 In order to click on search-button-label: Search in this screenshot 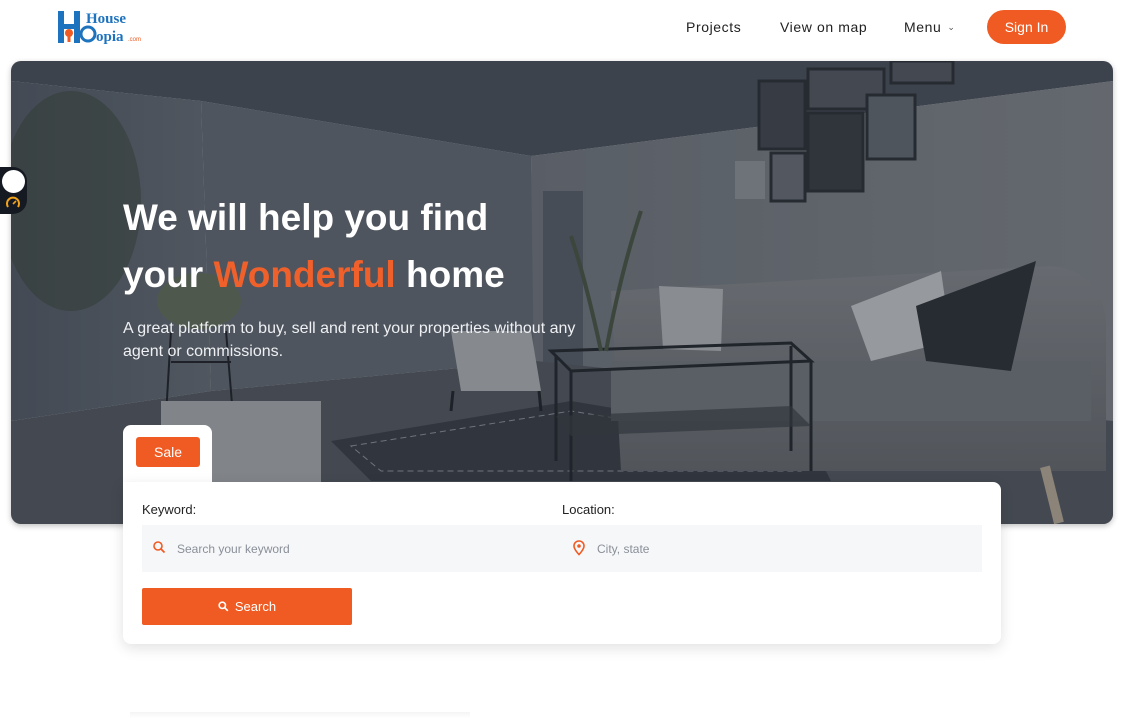, I will do `click(255, 606)`.